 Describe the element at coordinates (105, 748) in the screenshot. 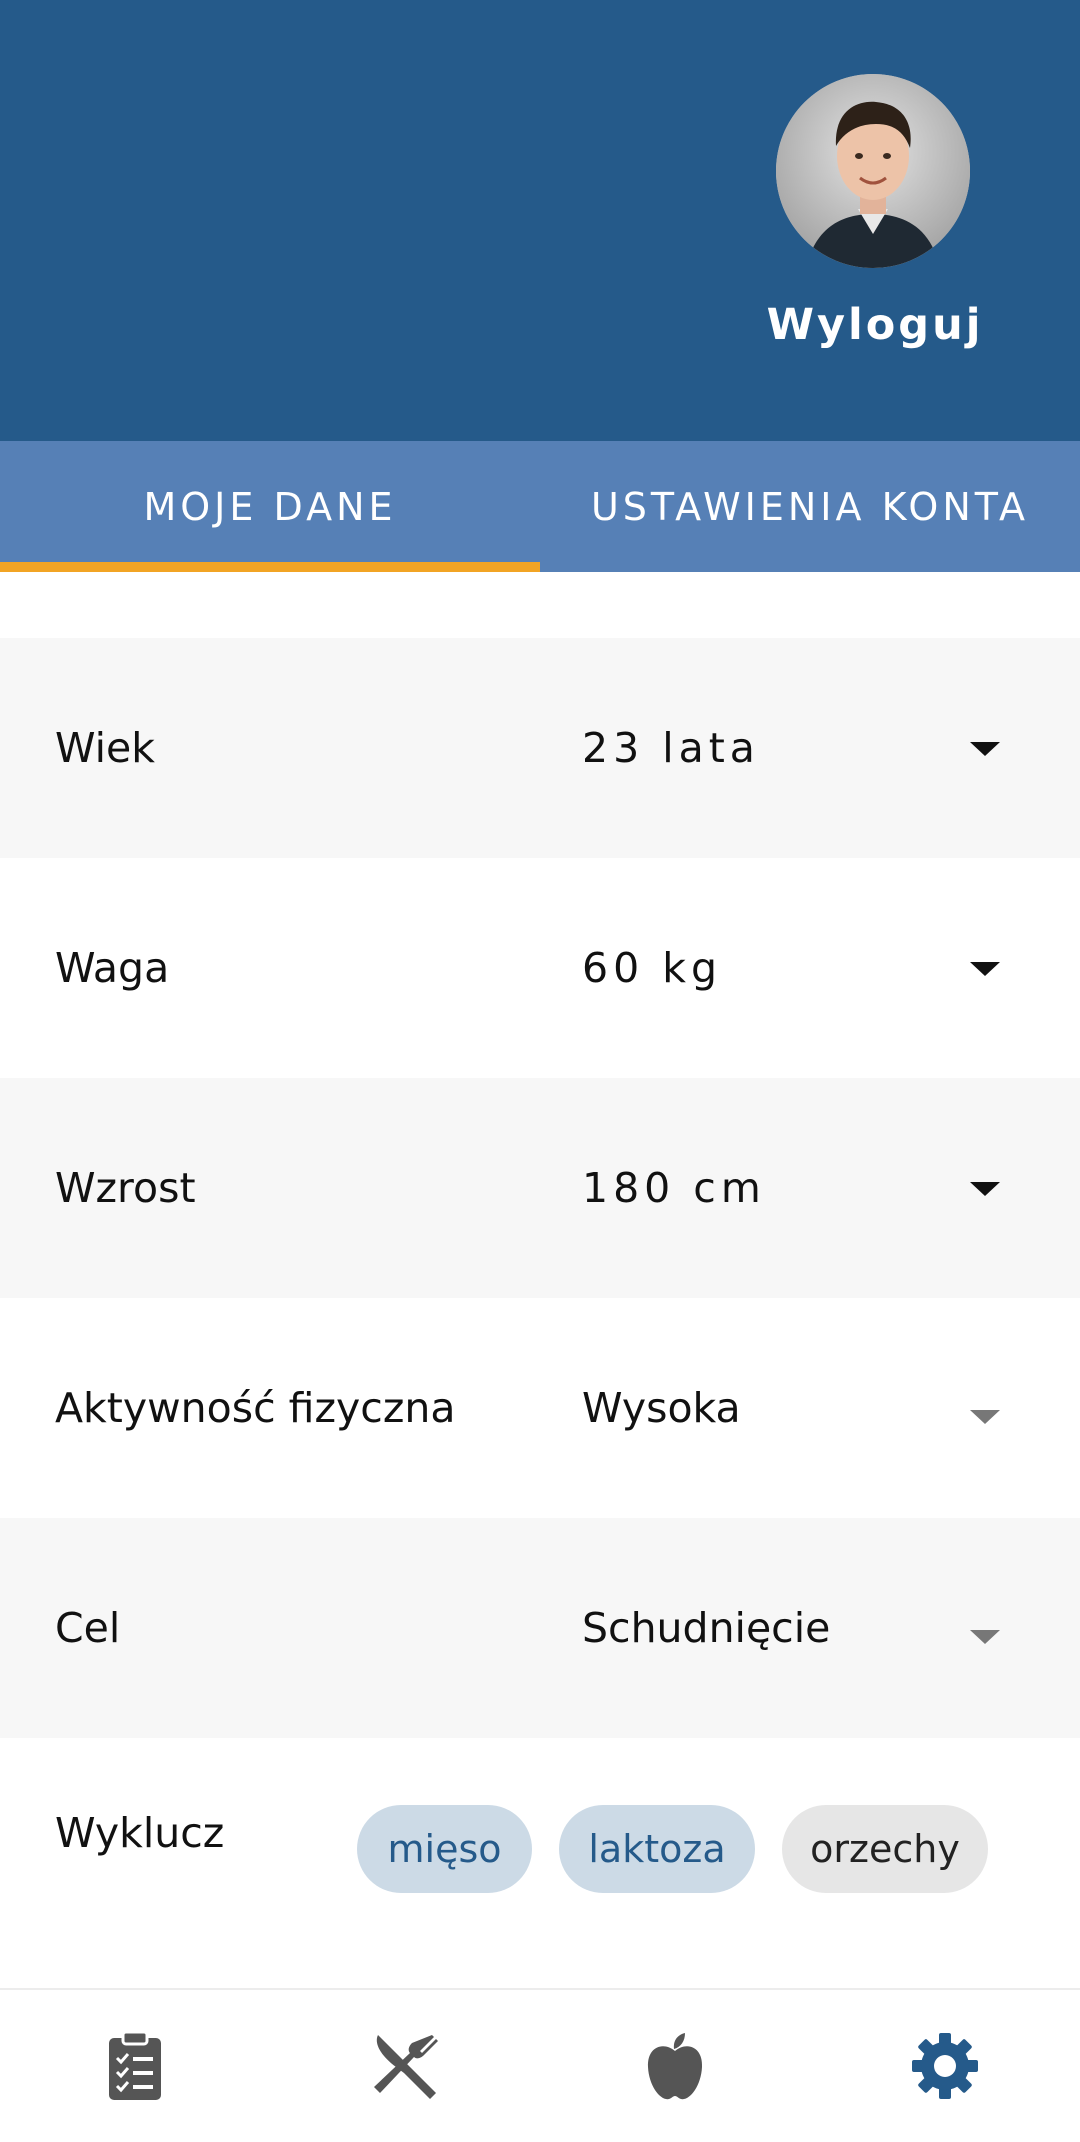

I see `field-label: Wiek` at that location.